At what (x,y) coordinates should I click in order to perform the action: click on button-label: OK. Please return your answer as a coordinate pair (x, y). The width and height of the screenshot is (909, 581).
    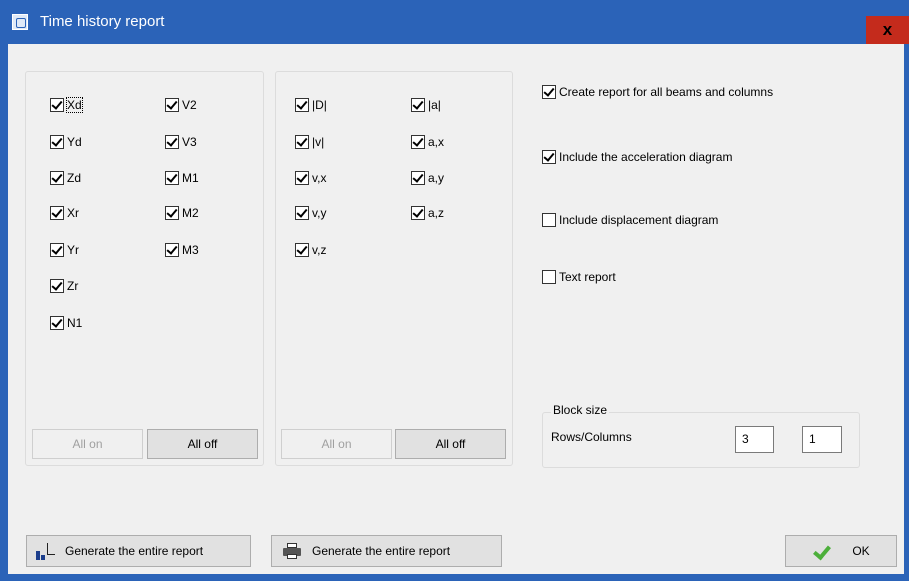
    Looking at the image, I should click on (861, 551).